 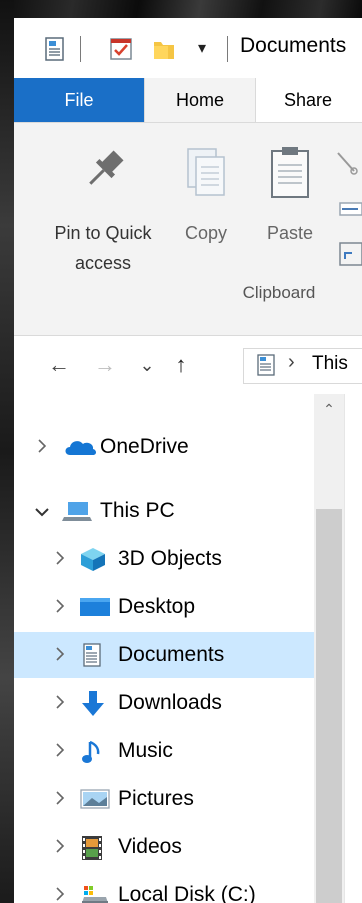 What do you see at coordinates (350, 254) in the screenshot?
I see `paste-shortcut-icon` at bounding box center [350, 254].